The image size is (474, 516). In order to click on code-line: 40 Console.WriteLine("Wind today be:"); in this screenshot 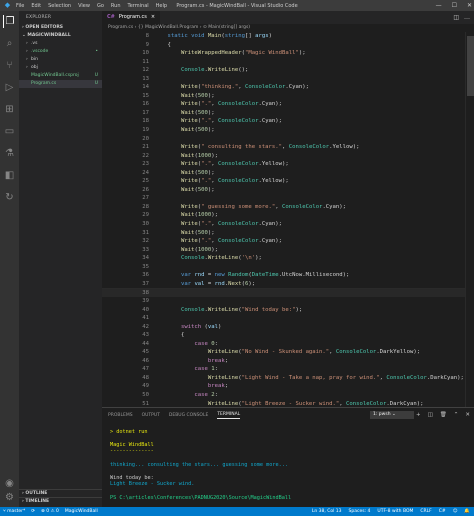, I will do `click(288, 310)`.